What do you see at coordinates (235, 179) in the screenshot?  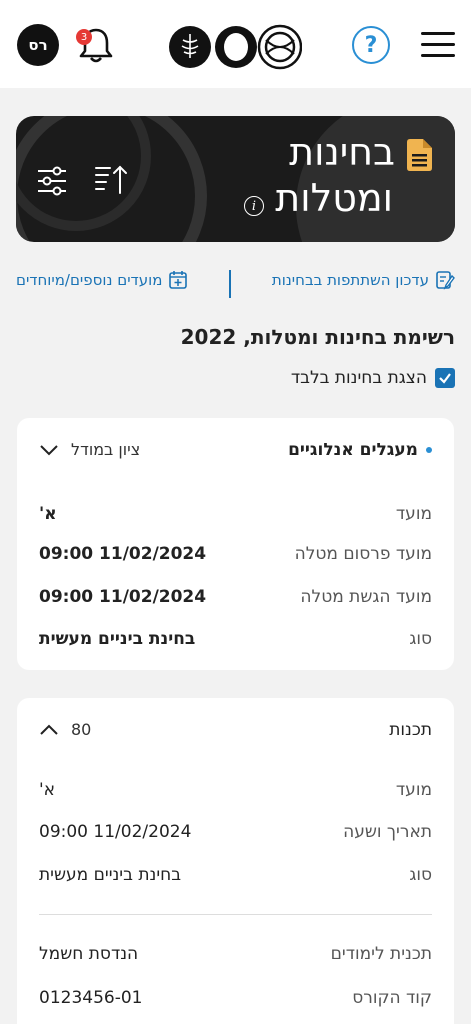 I see `page-banner: בחינות ומטלות i` at bounding box center [235, 179].